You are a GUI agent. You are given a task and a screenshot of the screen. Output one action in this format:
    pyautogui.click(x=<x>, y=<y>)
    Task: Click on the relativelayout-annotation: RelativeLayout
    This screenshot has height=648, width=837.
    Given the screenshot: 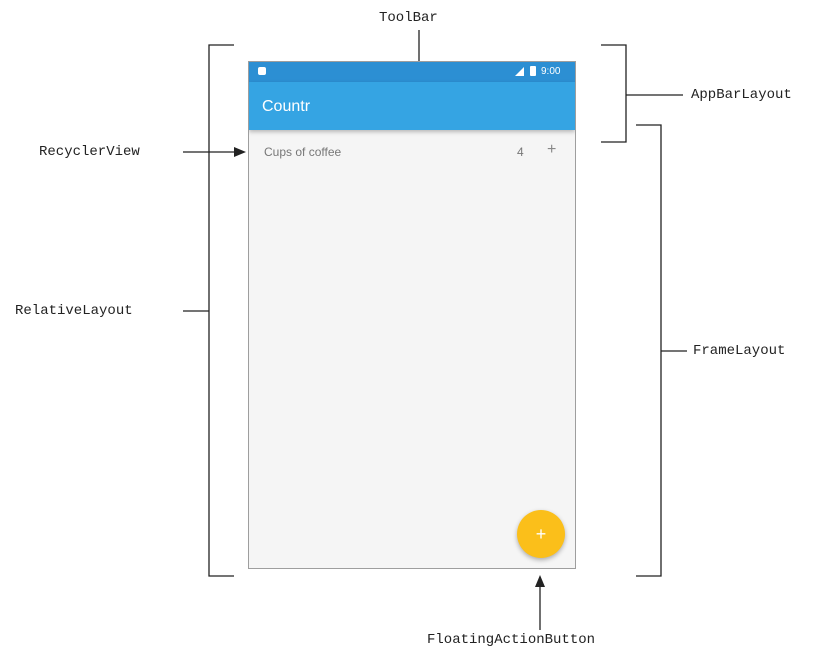 What is the action you would take?
    pyautogui.click(x=74, y=311)
    